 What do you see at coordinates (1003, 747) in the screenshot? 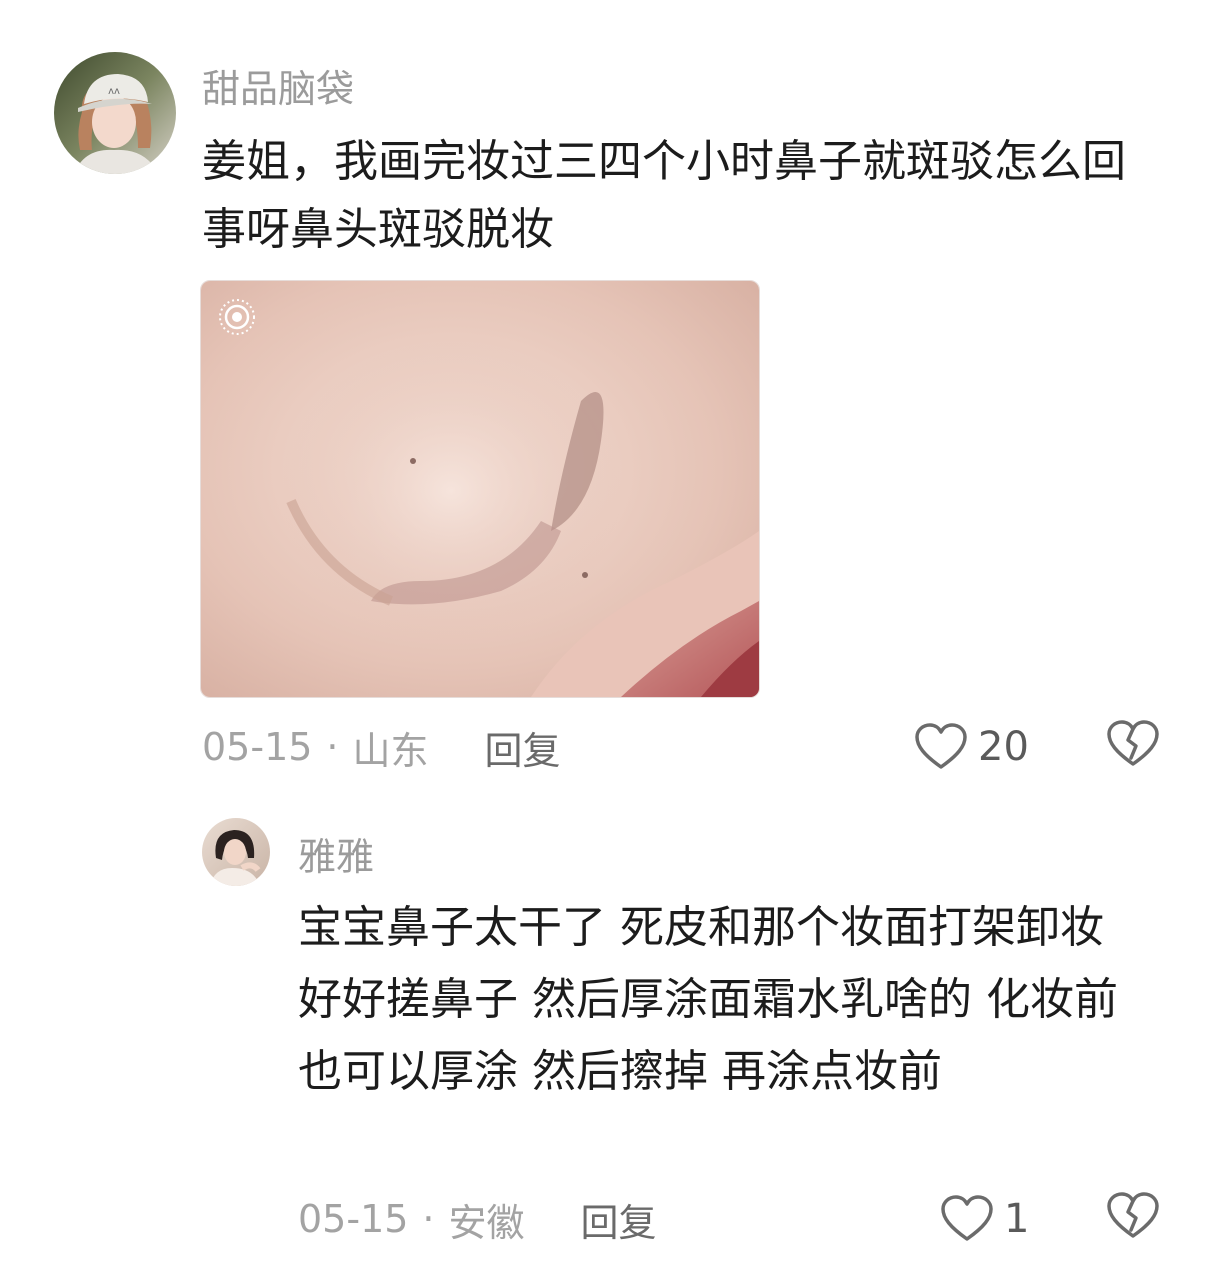
I see `like-count: 20` at bounding box center [1003, 747].